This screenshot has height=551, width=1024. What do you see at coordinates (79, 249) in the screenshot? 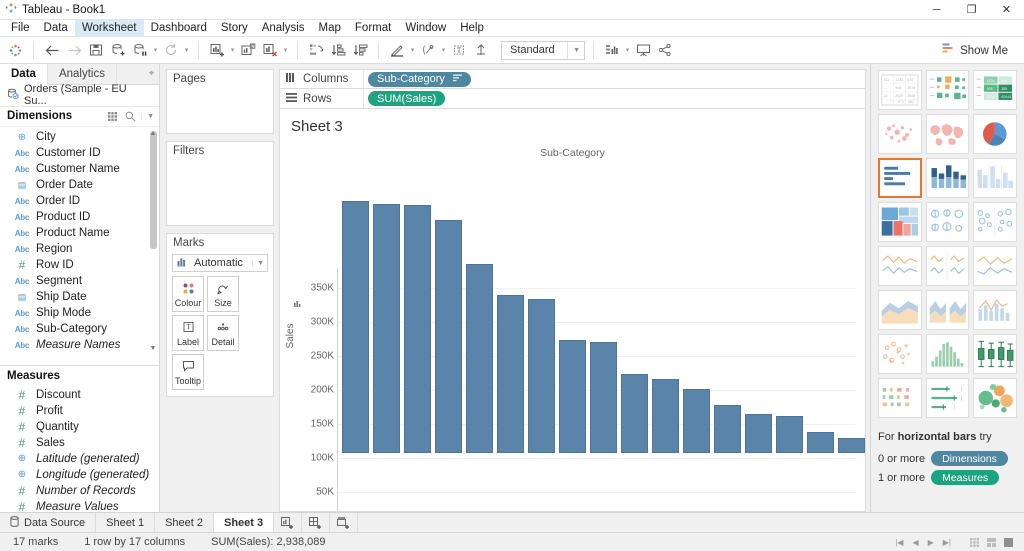
I see `field-region: Abc Region` at bounding box center [79, 249].